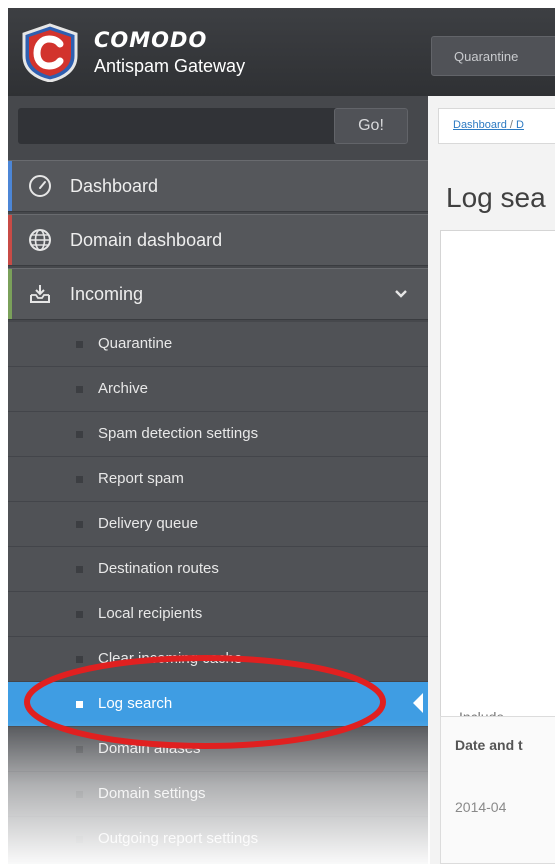 The width and height of the screenshot is (555, 864). Describe the element at coordinates (218, 389) in the screenshot. I see `submenu-item-archive: Archive` at that location.